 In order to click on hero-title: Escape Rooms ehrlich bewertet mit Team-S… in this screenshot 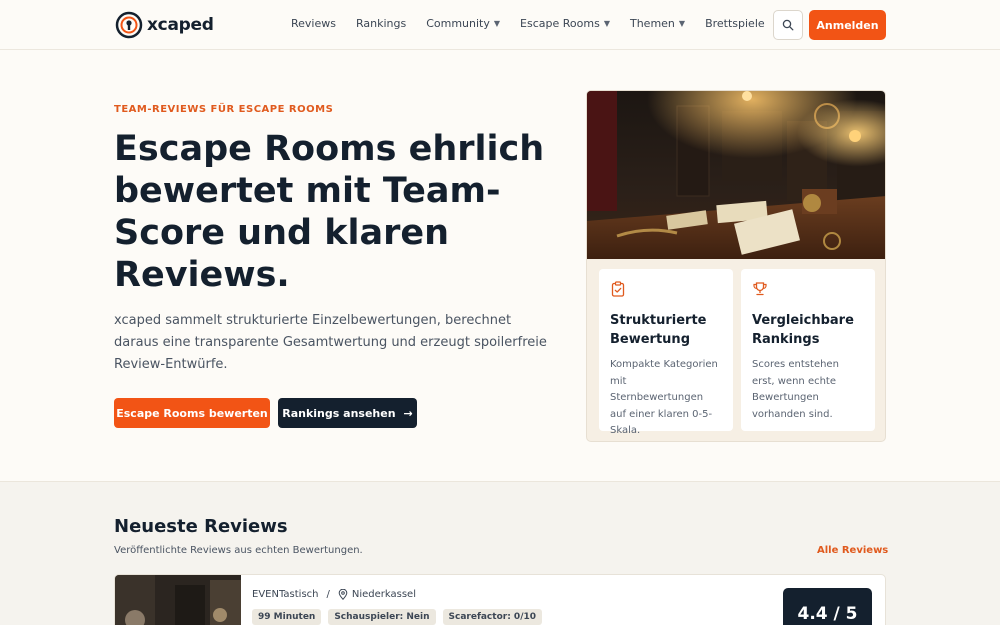, I will do `click(329, 212)`.